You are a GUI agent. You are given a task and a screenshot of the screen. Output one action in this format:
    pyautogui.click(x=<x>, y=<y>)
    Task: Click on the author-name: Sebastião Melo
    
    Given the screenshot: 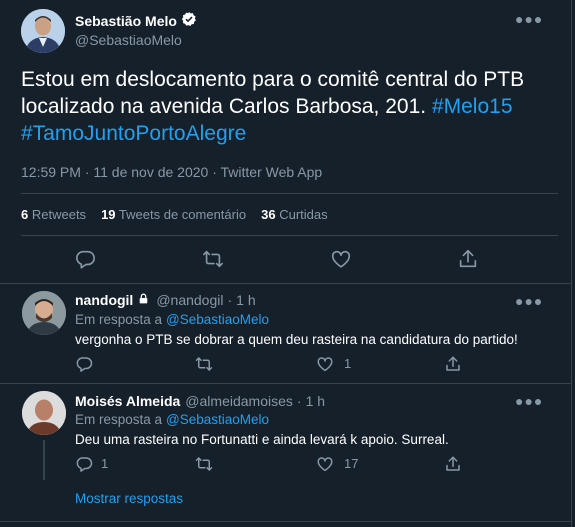 What is the action you would take?
    pyautogui.click(x=126, y=21)
    